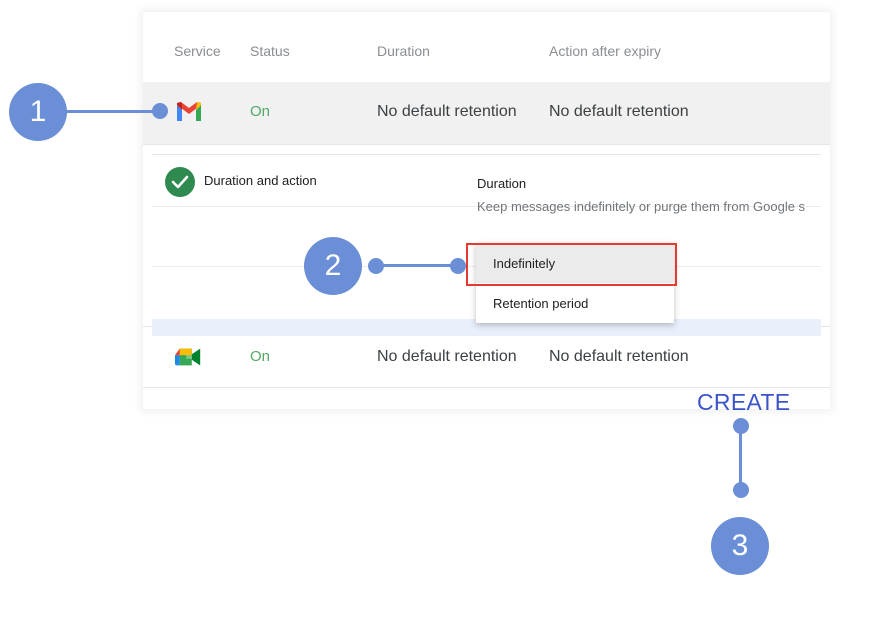  Describe the element at coordinates (417, 265) in the screenshot. I see `callout-2-line` at that location.